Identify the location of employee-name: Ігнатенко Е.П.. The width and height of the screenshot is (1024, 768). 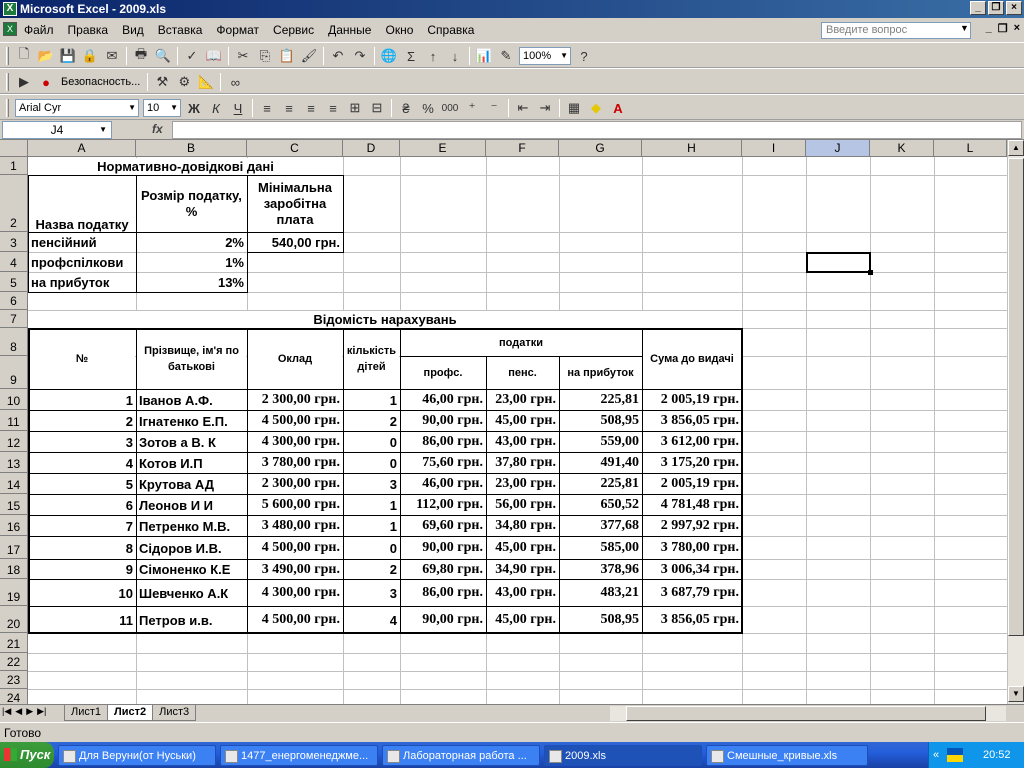
(191, 421).